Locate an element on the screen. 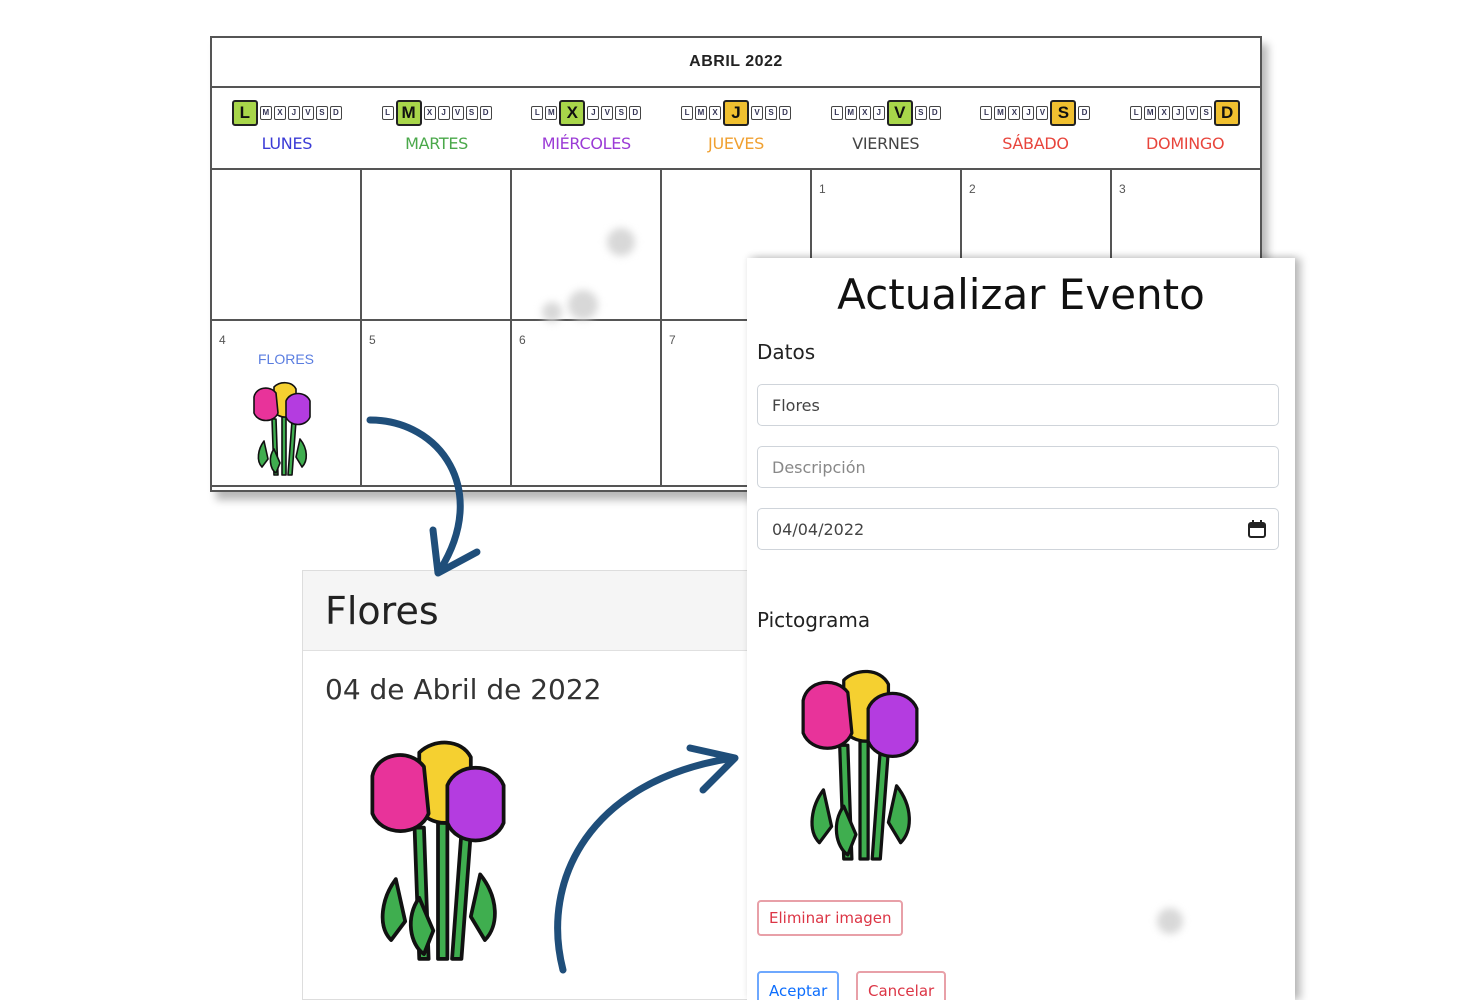 This screenshot has height=1000, width=1460. weekday-label: SÁBADO is located at coordinates (1035, 143).